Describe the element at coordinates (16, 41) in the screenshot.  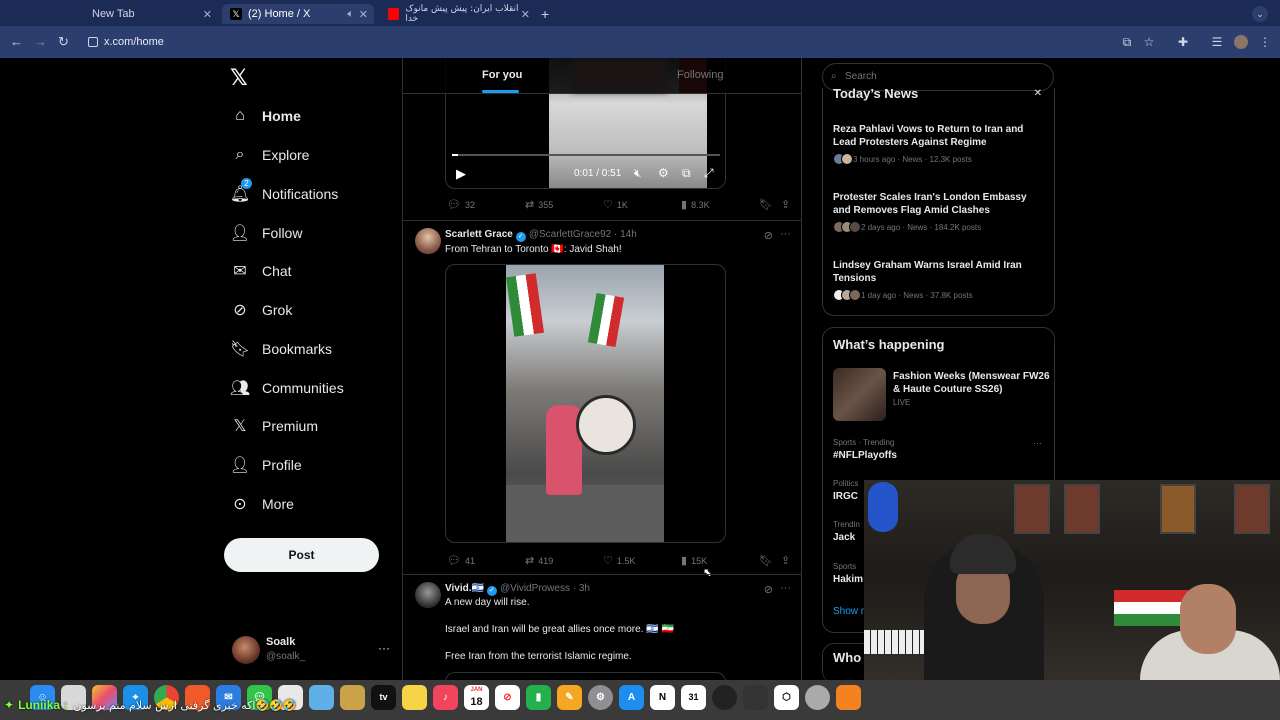
I see `back-arrow-icon: ←` at that location.